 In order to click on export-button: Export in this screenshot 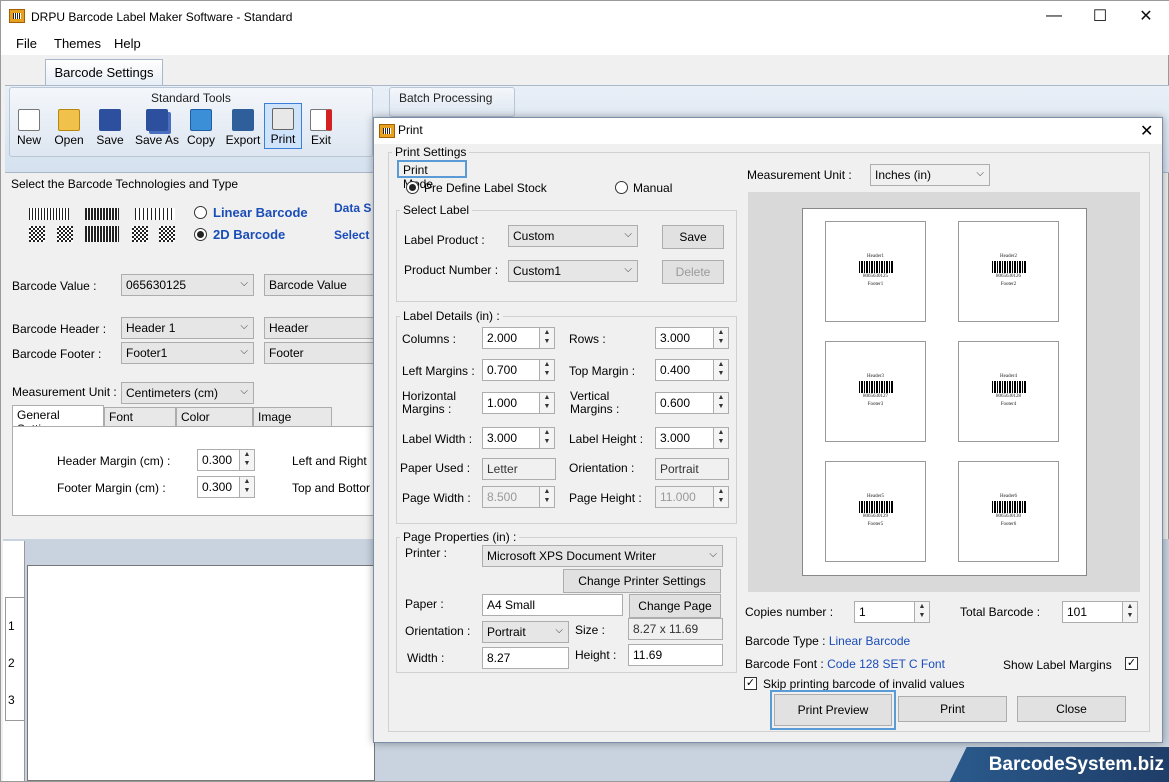, I will do `click(243, 128)`.